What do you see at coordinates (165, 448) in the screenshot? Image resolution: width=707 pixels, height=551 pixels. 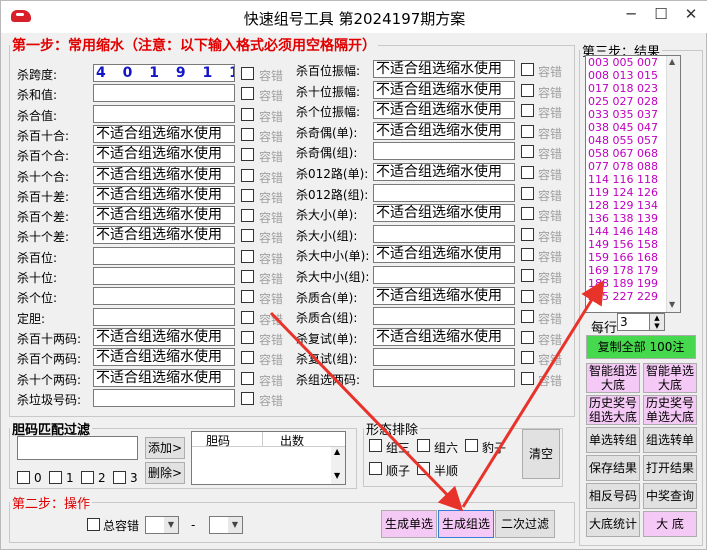 I see `add-button: 添加>` at bounding box center [165, 448].